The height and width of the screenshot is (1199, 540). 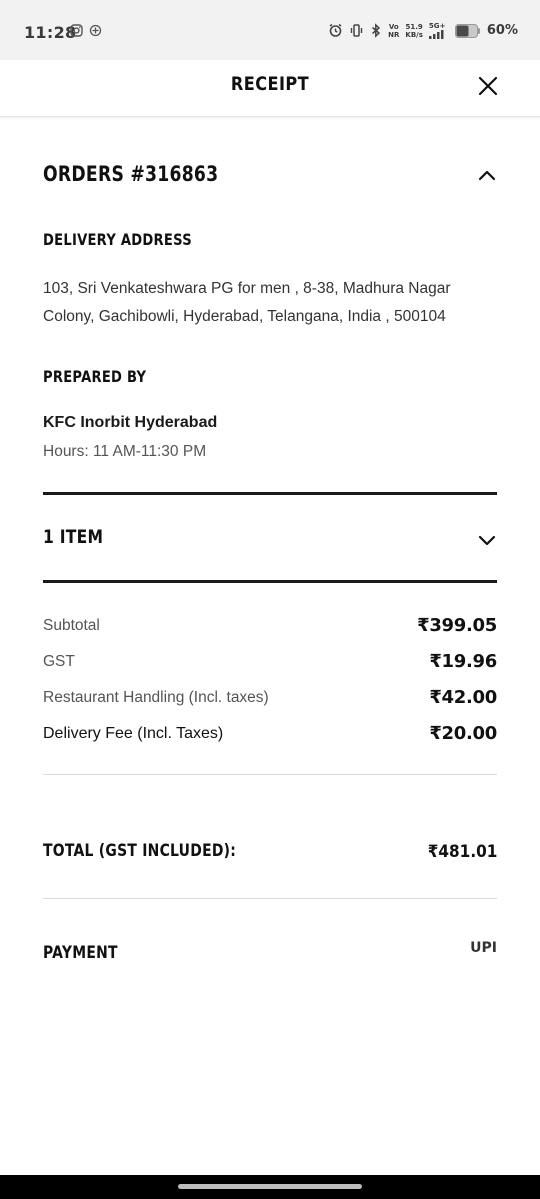 I want to click on order-title: ORDERS #316863, so click(x=131, y=174).